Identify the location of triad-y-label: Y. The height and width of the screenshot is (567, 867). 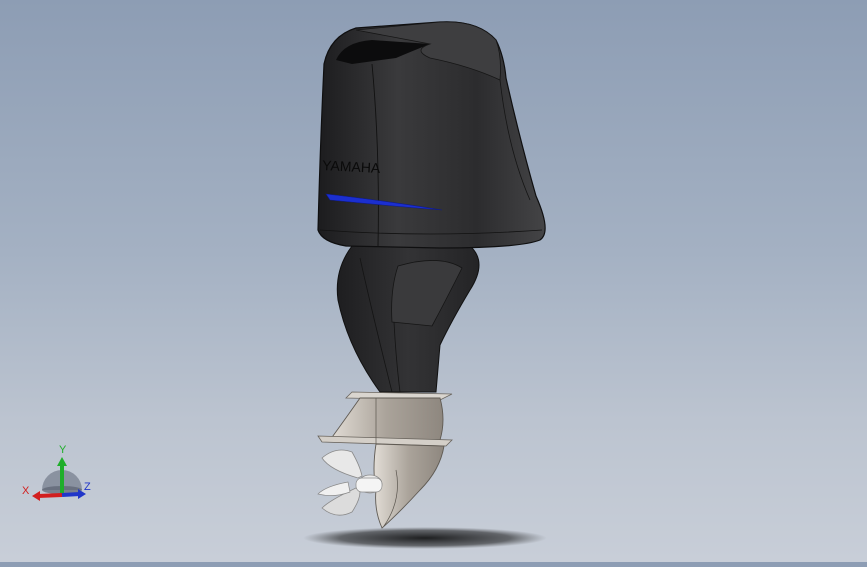
(63, 450).